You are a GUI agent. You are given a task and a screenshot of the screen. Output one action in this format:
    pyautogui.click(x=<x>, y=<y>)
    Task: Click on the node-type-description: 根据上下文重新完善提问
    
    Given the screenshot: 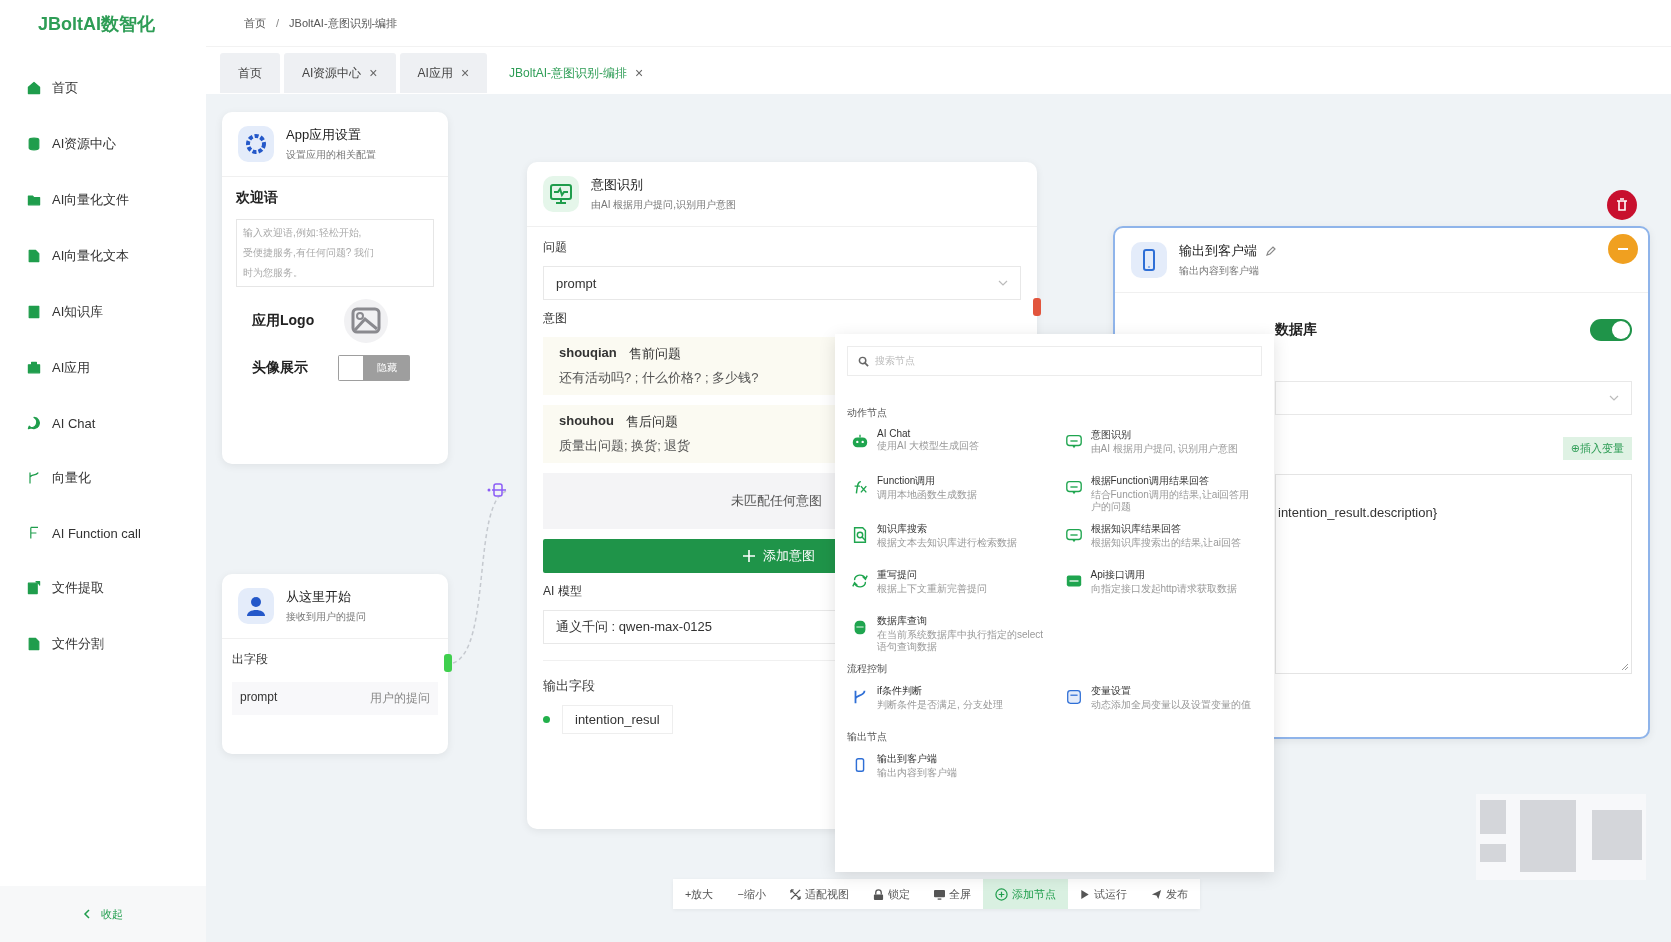 What is the action you would take?
    pyautogui.click(x=932, y=589)
    